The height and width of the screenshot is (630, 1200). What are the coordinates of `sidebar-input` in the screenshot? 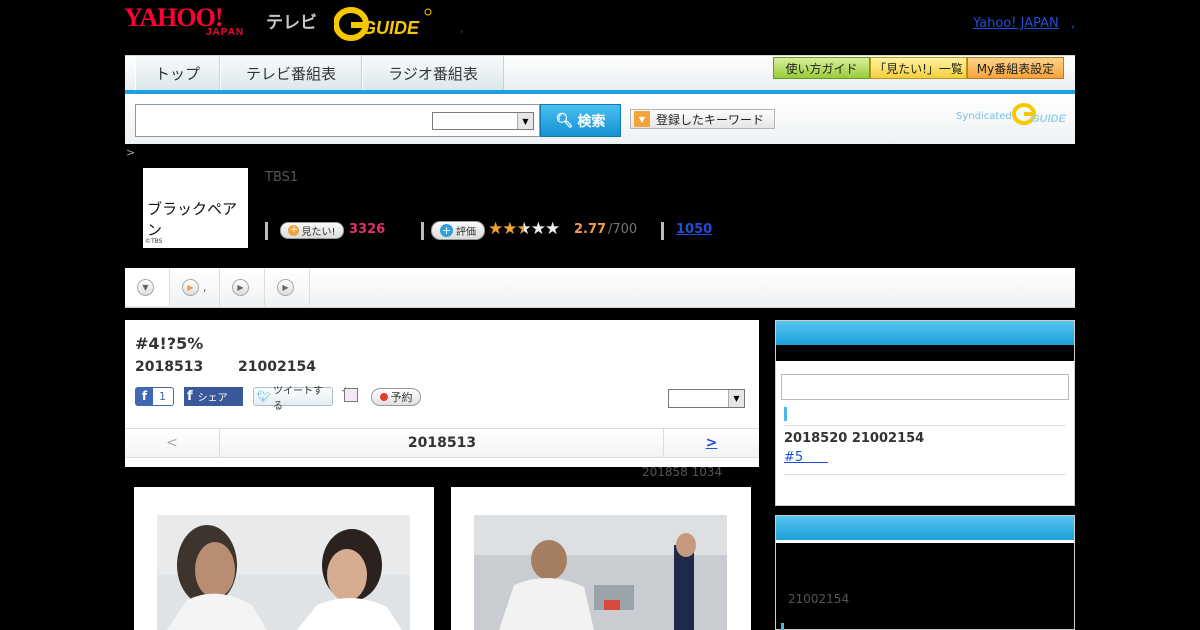 It's located at (925, 387).